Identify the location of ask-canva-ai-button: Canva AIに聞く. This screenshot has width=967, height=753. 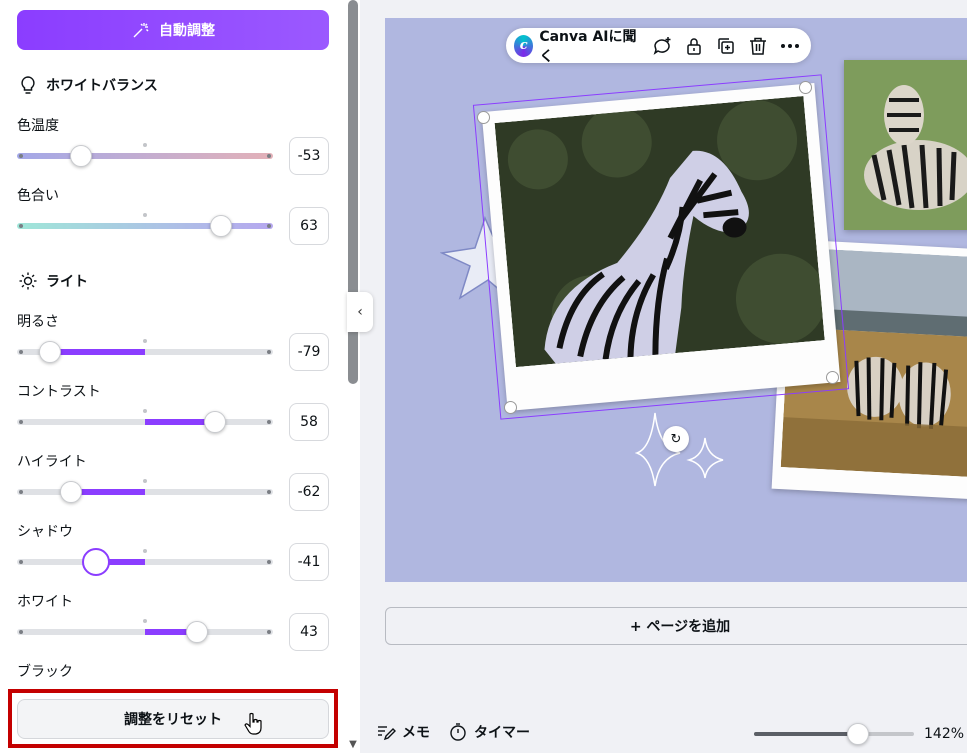
(588, 46).